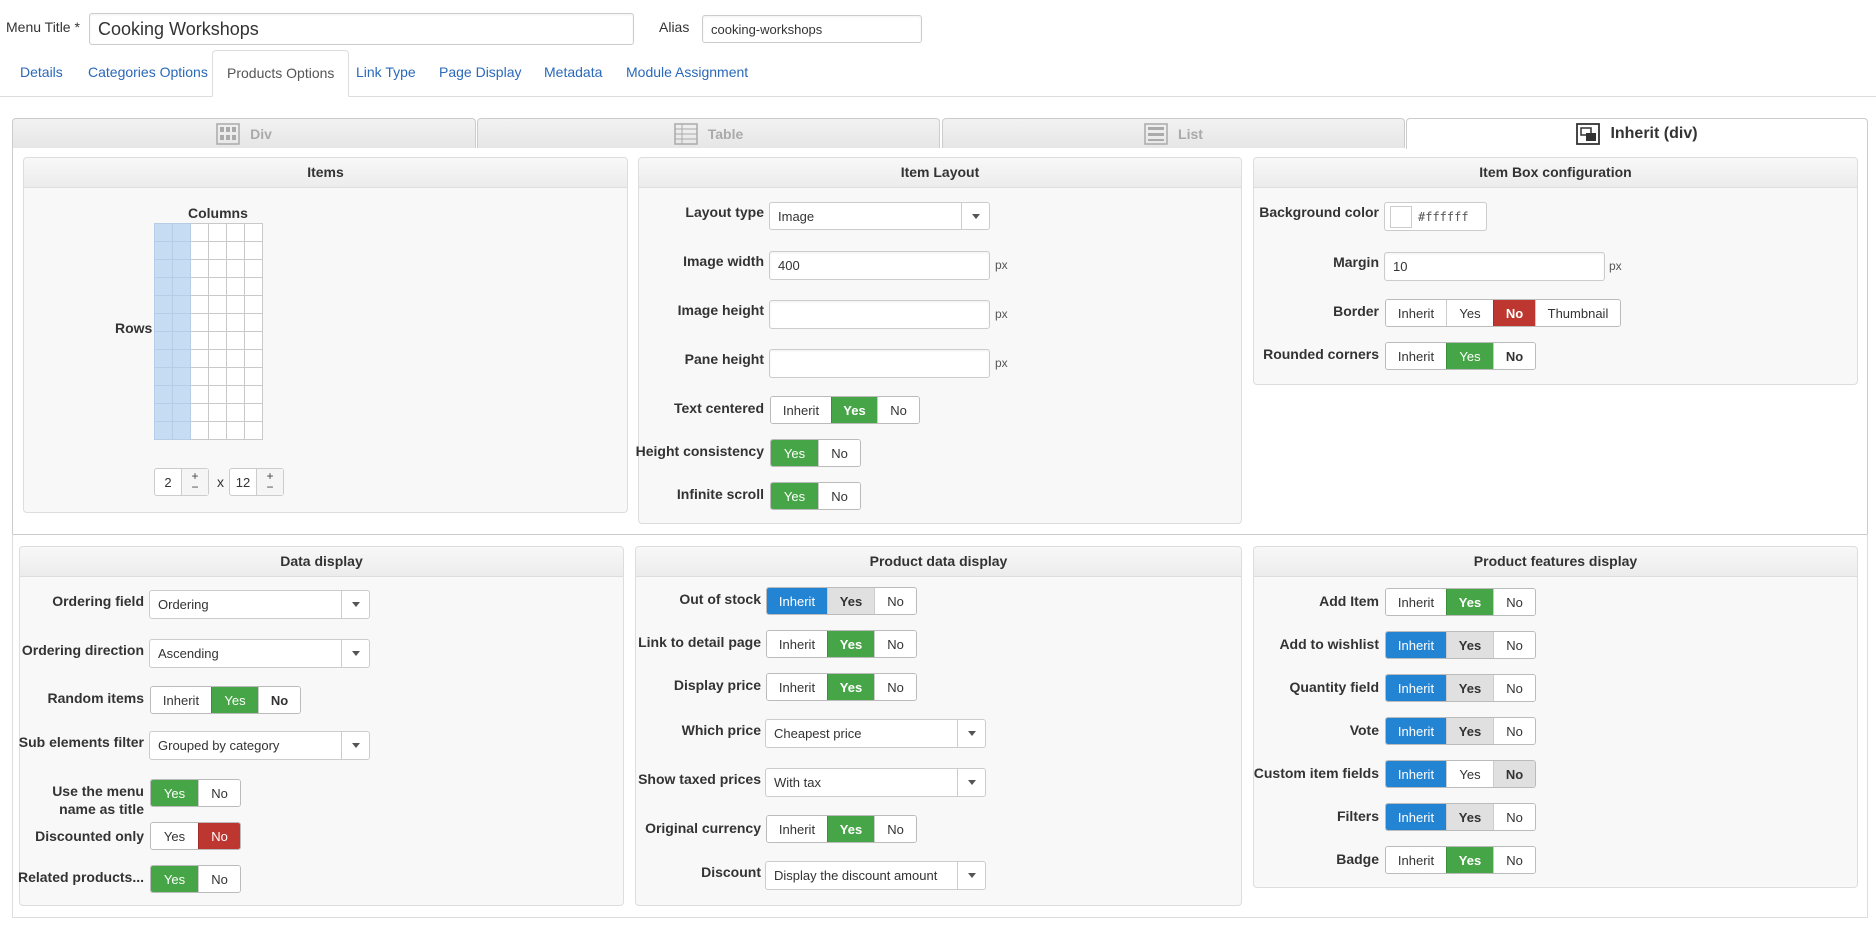 This screenshot has height=928, width=1876. What do you see at coordinates (194, 487) in the screenshot?
I see `minus-icon: −` at bounding box center [194, 487].